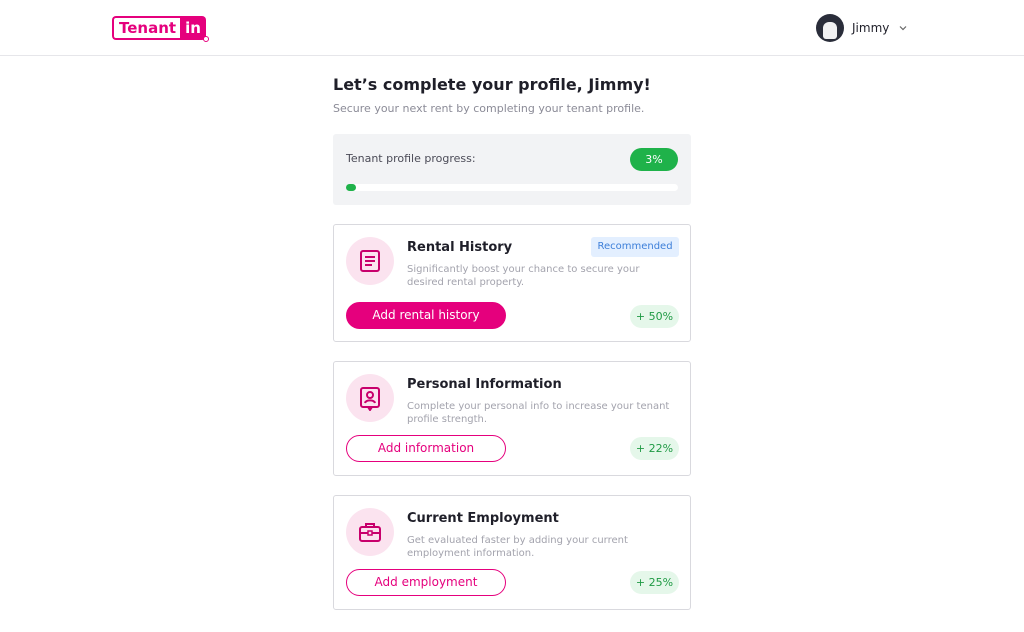 This screenshot has height=632, width=1024. Describe the element at coordinates (903, 28) in the screenshot. I see `chevron-down-icon` at that location.